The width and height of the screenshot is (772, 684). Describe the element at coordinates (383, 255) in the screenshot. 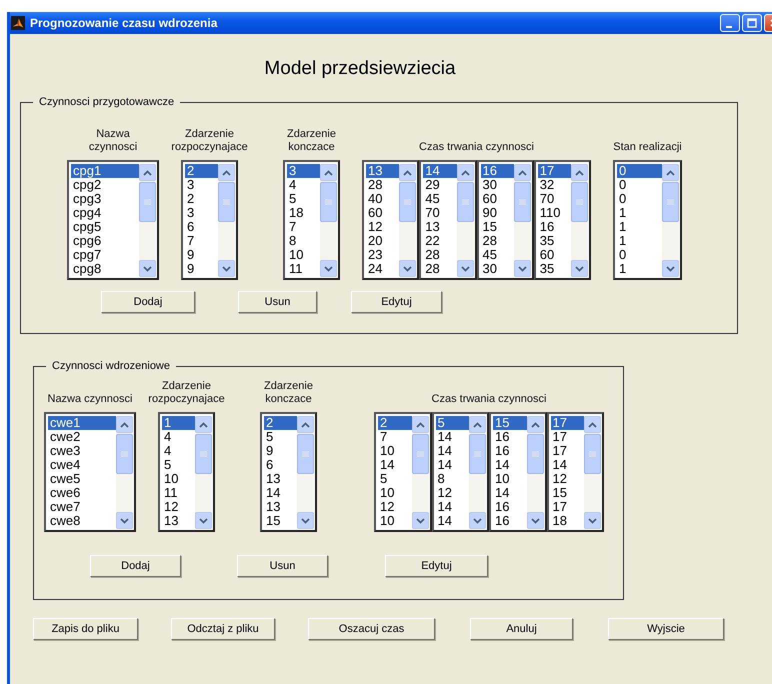

I see `list-item: 23` at that location.